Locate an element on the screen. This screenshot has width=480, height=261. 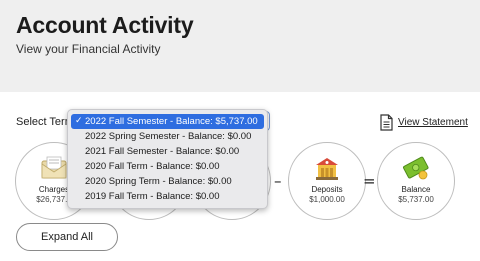
term-option: 2022 Spring Semester - Balance: $0.00 is located at coordinates (167, 136).